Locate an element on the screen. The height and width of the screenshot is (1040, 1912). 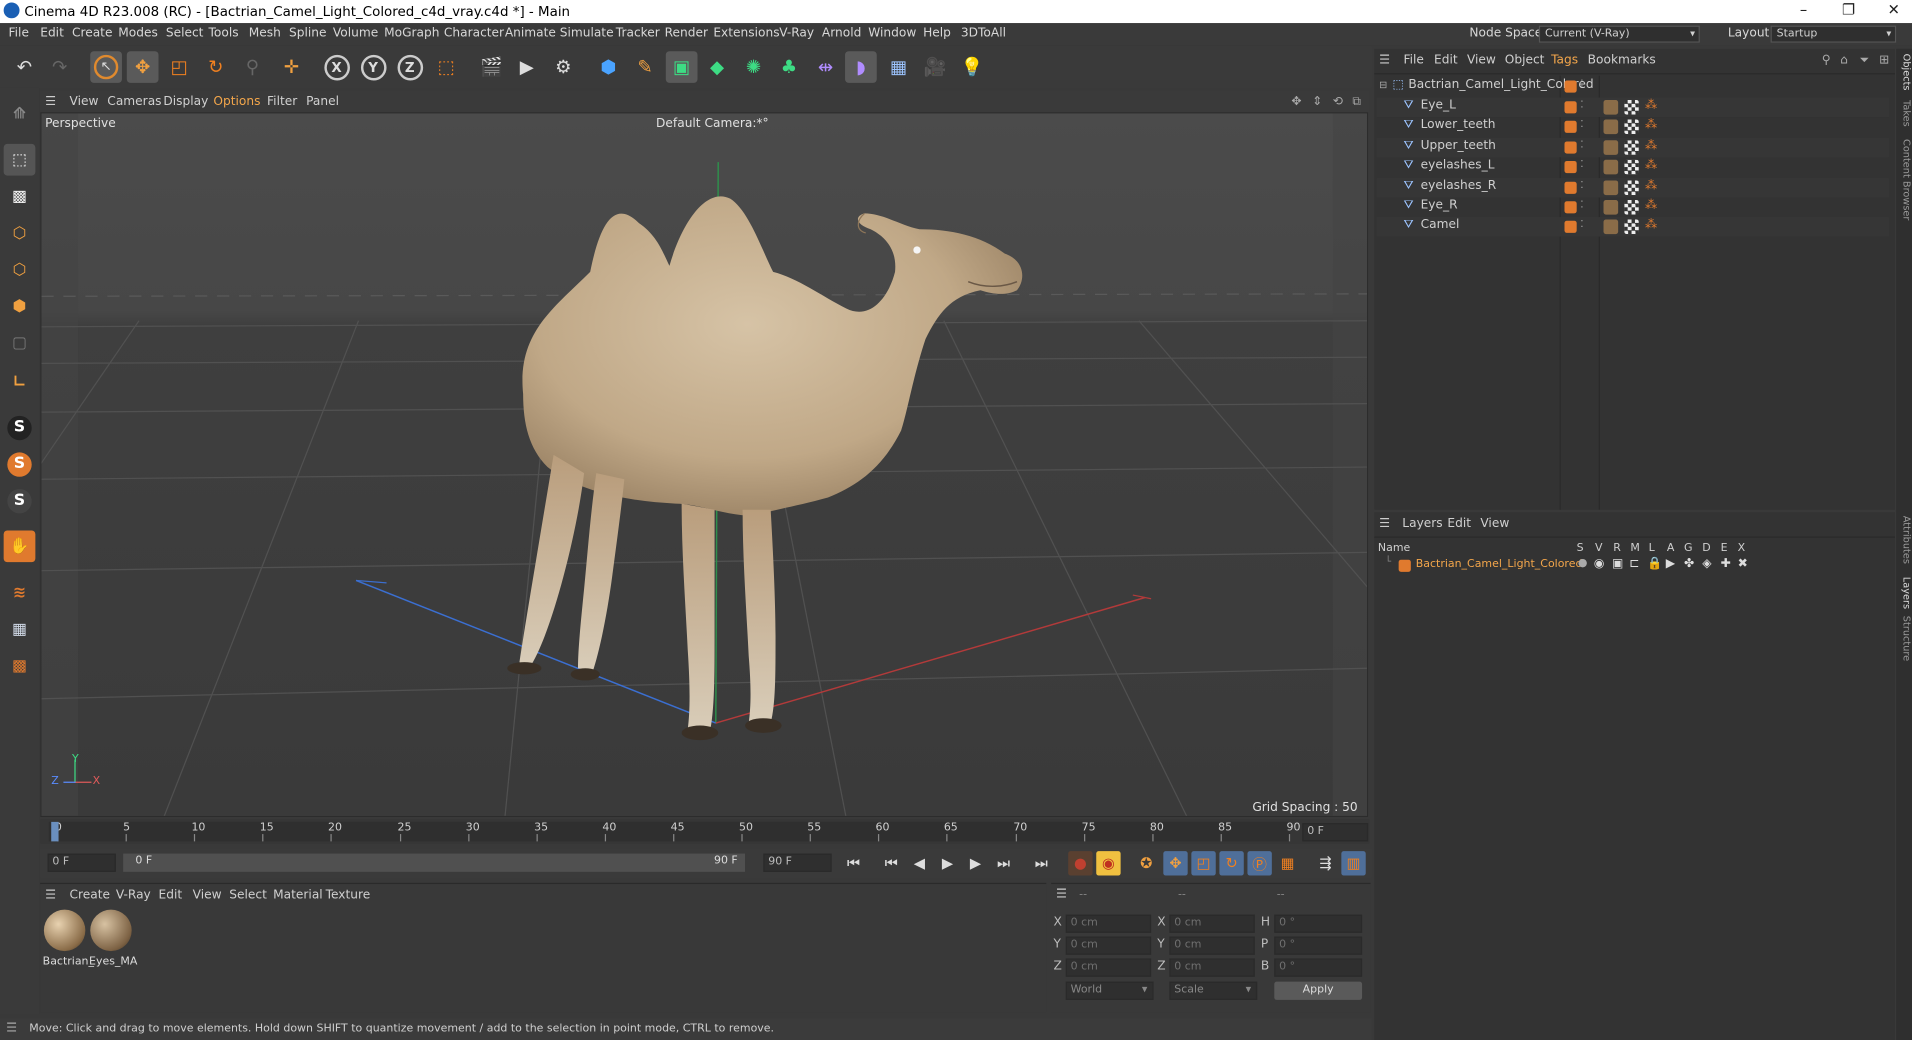
pen-spline-icon: ✎ is located at coordinates (645, 67).